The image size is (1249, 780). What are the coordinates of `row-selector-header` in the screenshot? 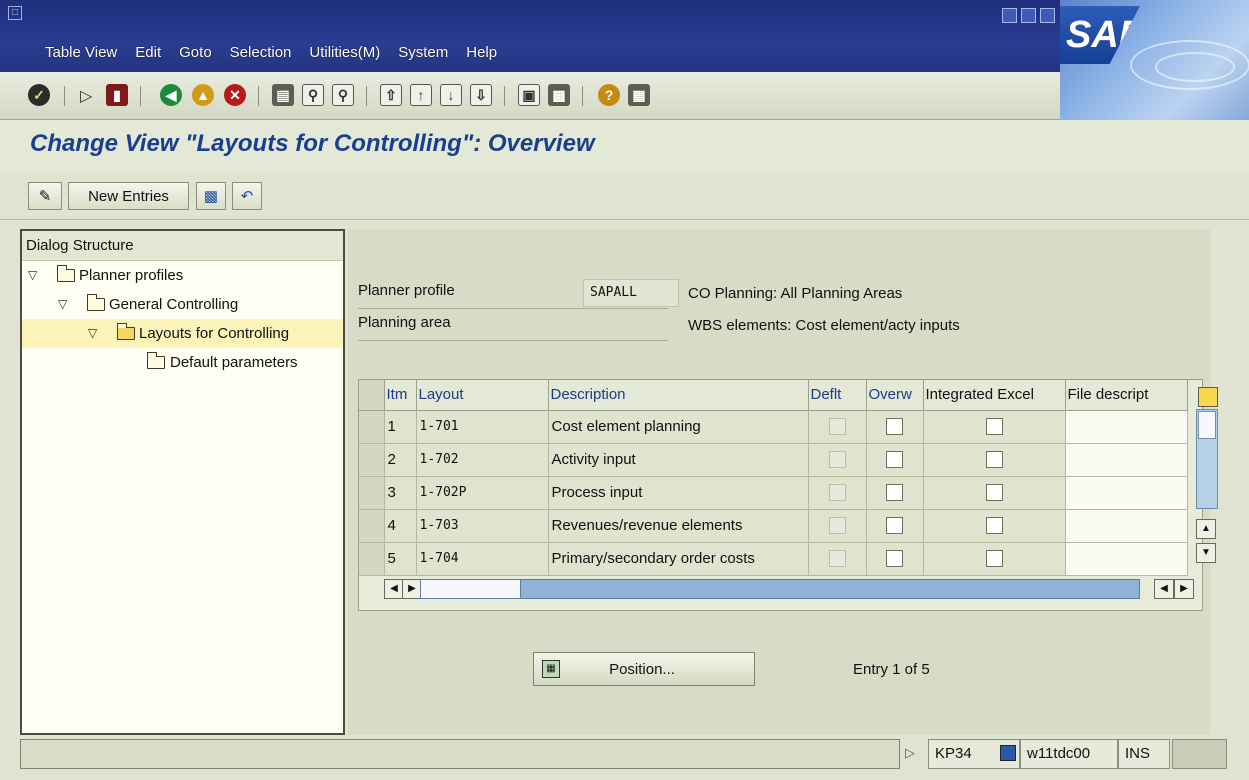 It's located at (372, 395).